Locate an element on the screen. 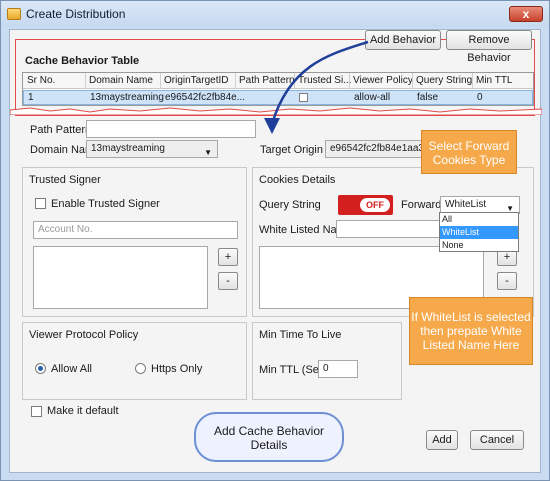 This screenshot has width=550, height=481. window-title: Create Distribution is located at coordinates (76, 14).